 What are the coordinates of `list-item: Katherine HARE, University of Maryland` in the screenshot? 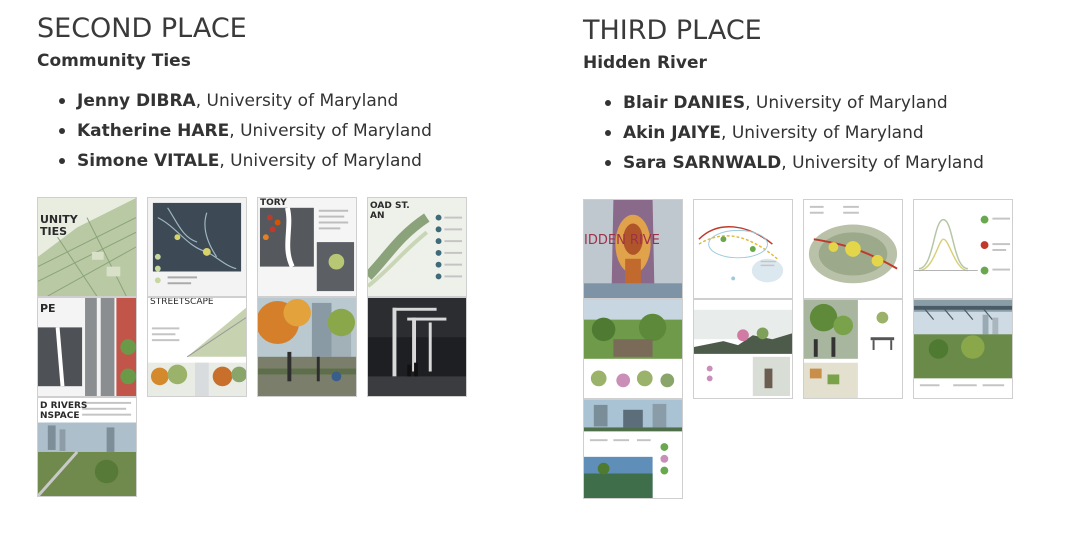 It's located at (286, 131).